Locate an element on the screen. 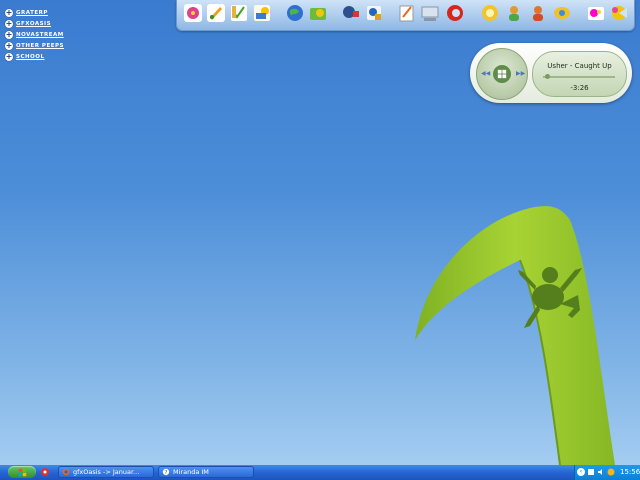 The width and height of the screenshot is (640, 480). group-school: + SCHOOL is located at coordinates (34, 56).